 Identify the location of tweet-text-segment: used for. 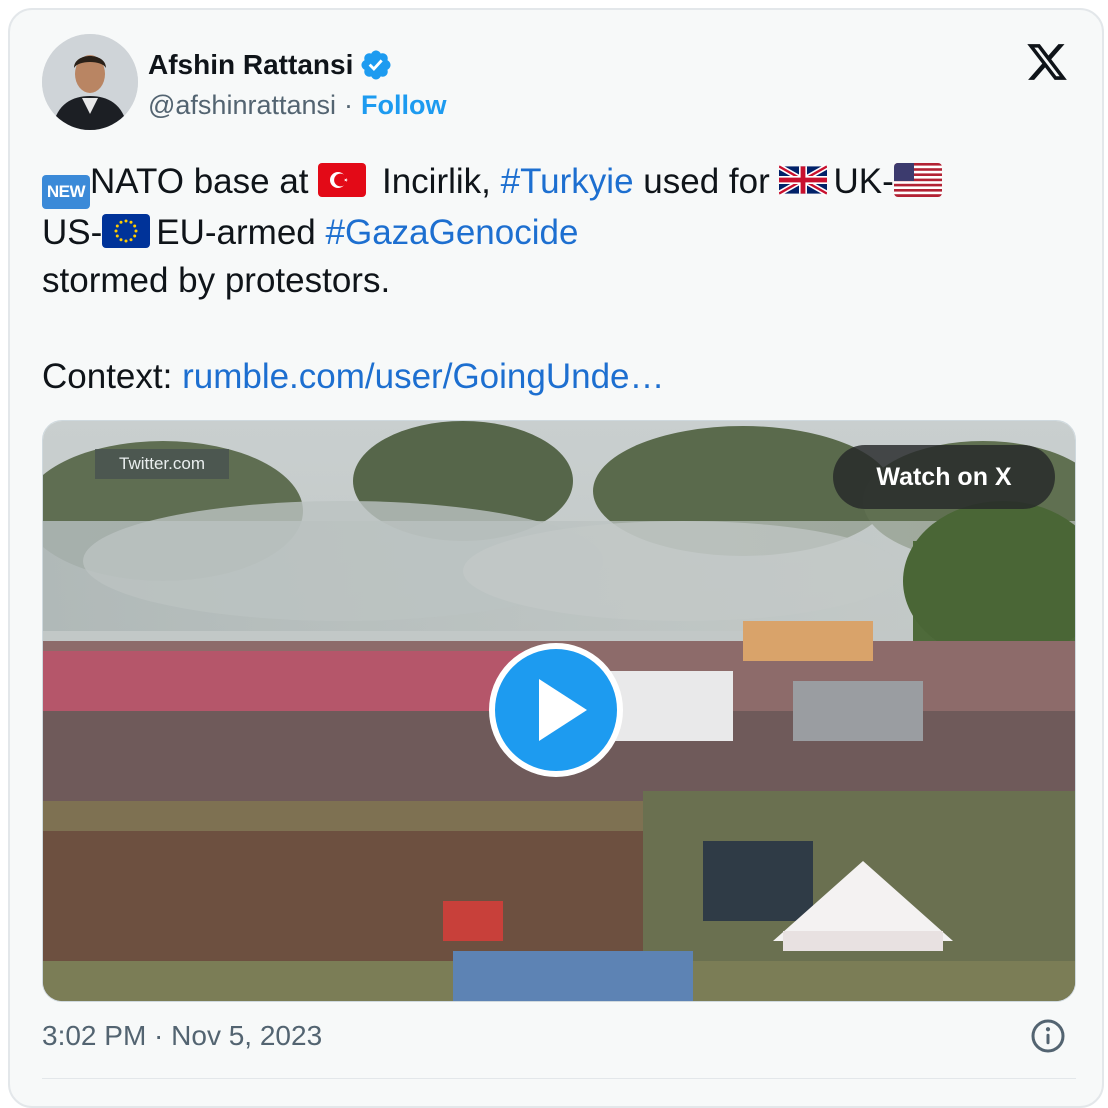
(706, 181).